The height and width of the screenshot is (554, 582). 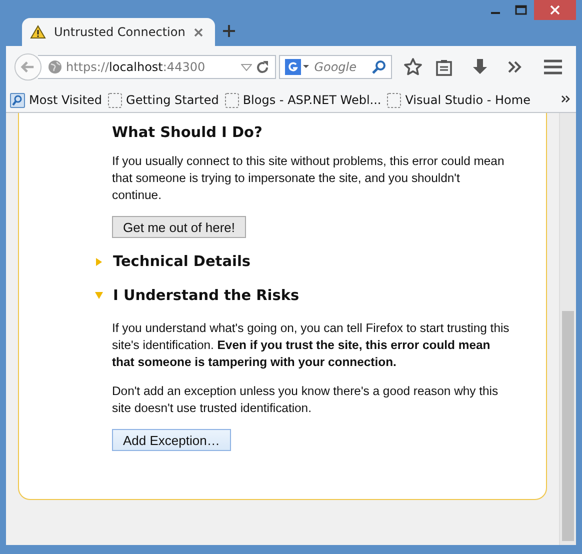 What do you see at coordinates (182, 262) in the screenshot?
I see `expander-heading: Technical Details` at bounding box center [182, 262].